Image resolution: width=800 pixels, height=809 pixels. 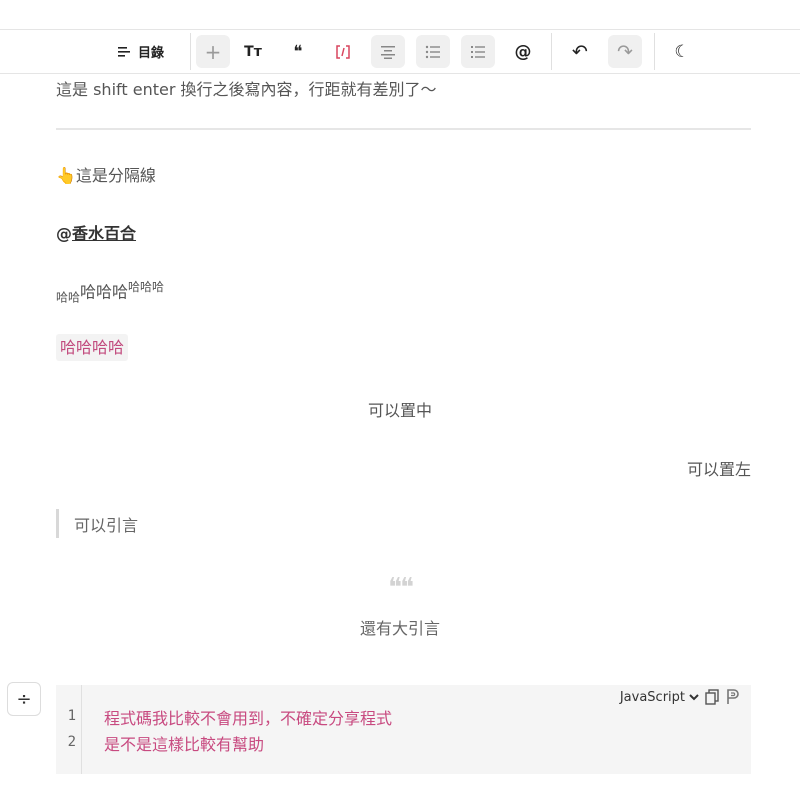 I want to click on insert-button: +, so click(x=213, y=51).